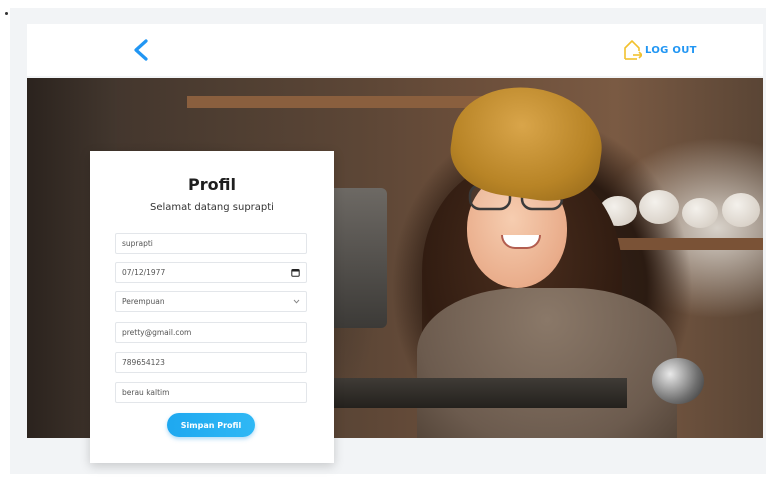  I want to click on stray-dot, so click(6, 13).